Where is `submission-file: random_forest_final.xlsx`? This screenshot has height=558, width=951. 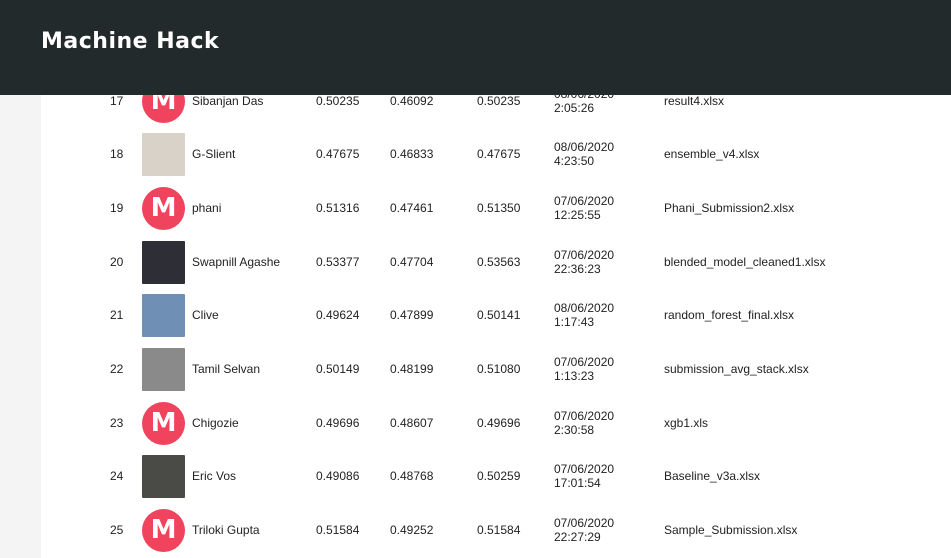
submission-file: random_forest_final.xlsx is located at coordinates (729, 315).